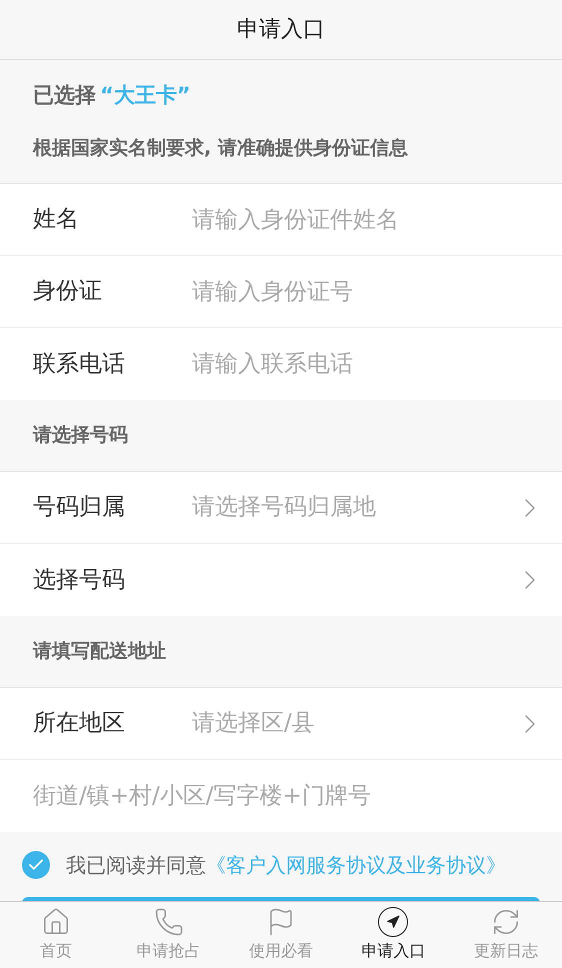  I want to click on form-row: 姓名 请输入身份证件姓名, so click(281, 220).